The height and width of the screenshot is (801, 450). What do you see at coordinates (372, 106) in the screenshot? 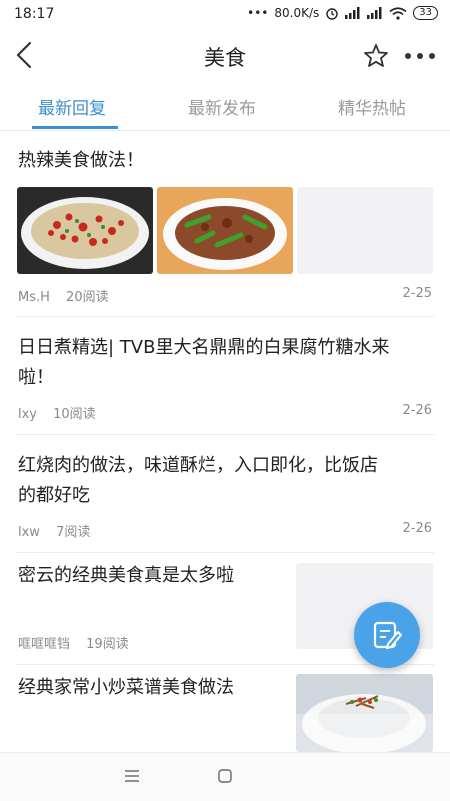
I see `tab-featured: 精华热帖` at bounding box center [372, 106].